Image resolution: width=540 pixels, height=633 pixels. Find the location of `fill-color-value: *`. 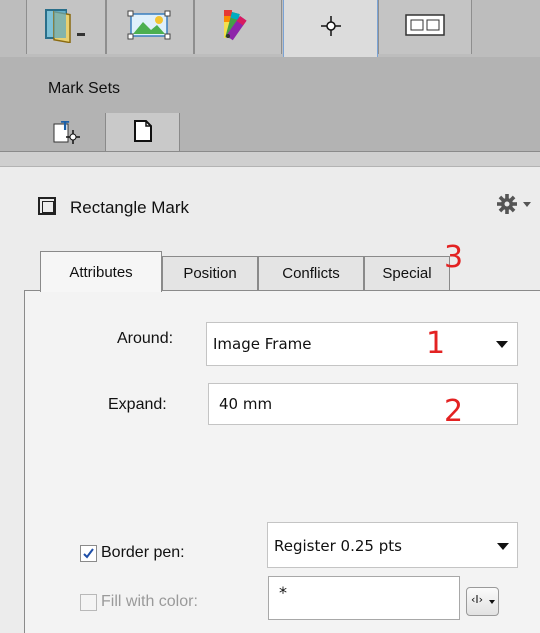

fill-color-value: * is located at coordinates (283, 592).